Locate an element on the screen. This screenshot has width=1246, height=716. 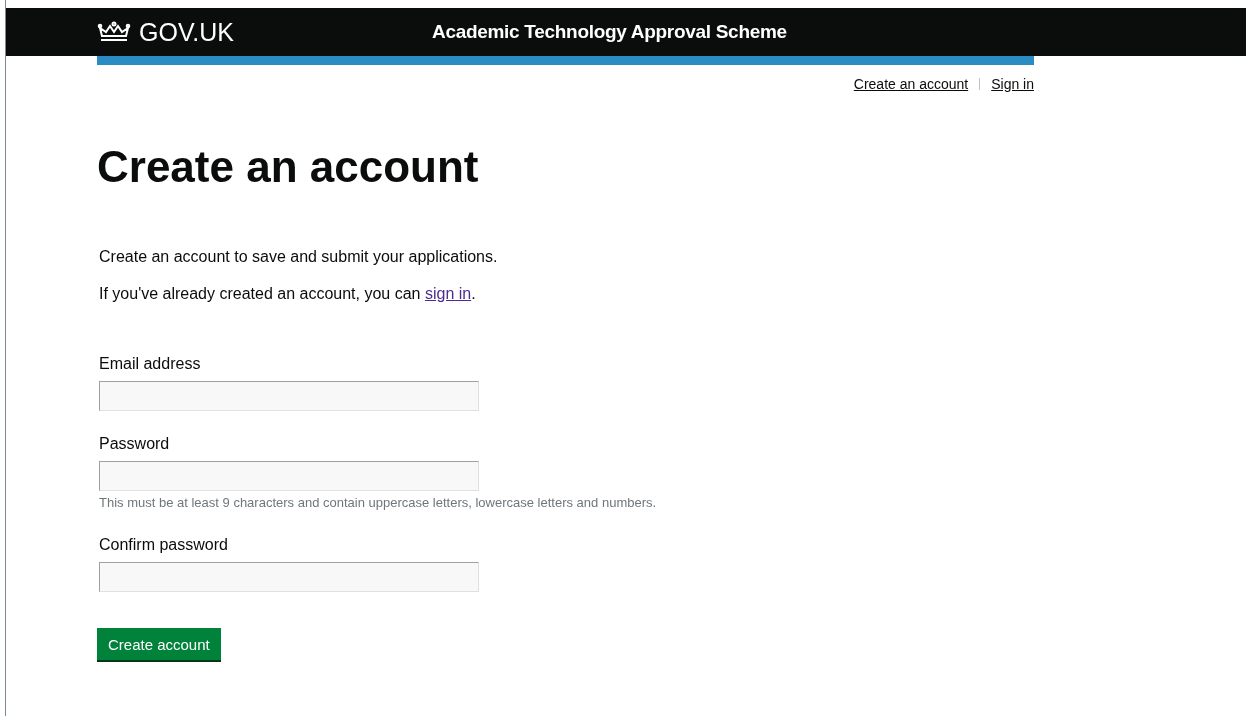
field-label: Email address is located at coordinates (150, 364).